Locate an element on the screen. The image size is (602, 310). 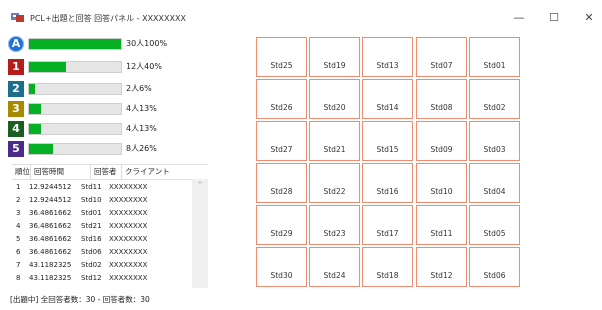
maximize-button: ☐ is located at coordinates (554, 18).